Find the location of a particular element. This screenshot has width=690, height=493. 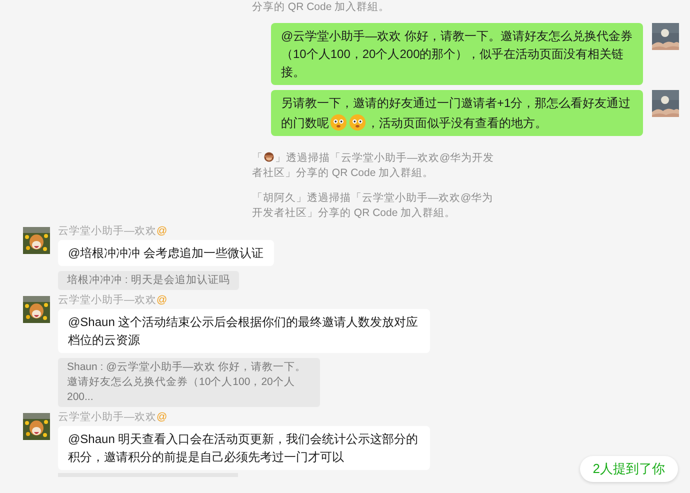

message-bubble: @Shaun 明天查看入口会在活动页更新，我们会统计公示这部分的积分，邀请积分的前提是自己必须先考过一门才可以 is located at coordinates (244, 448).